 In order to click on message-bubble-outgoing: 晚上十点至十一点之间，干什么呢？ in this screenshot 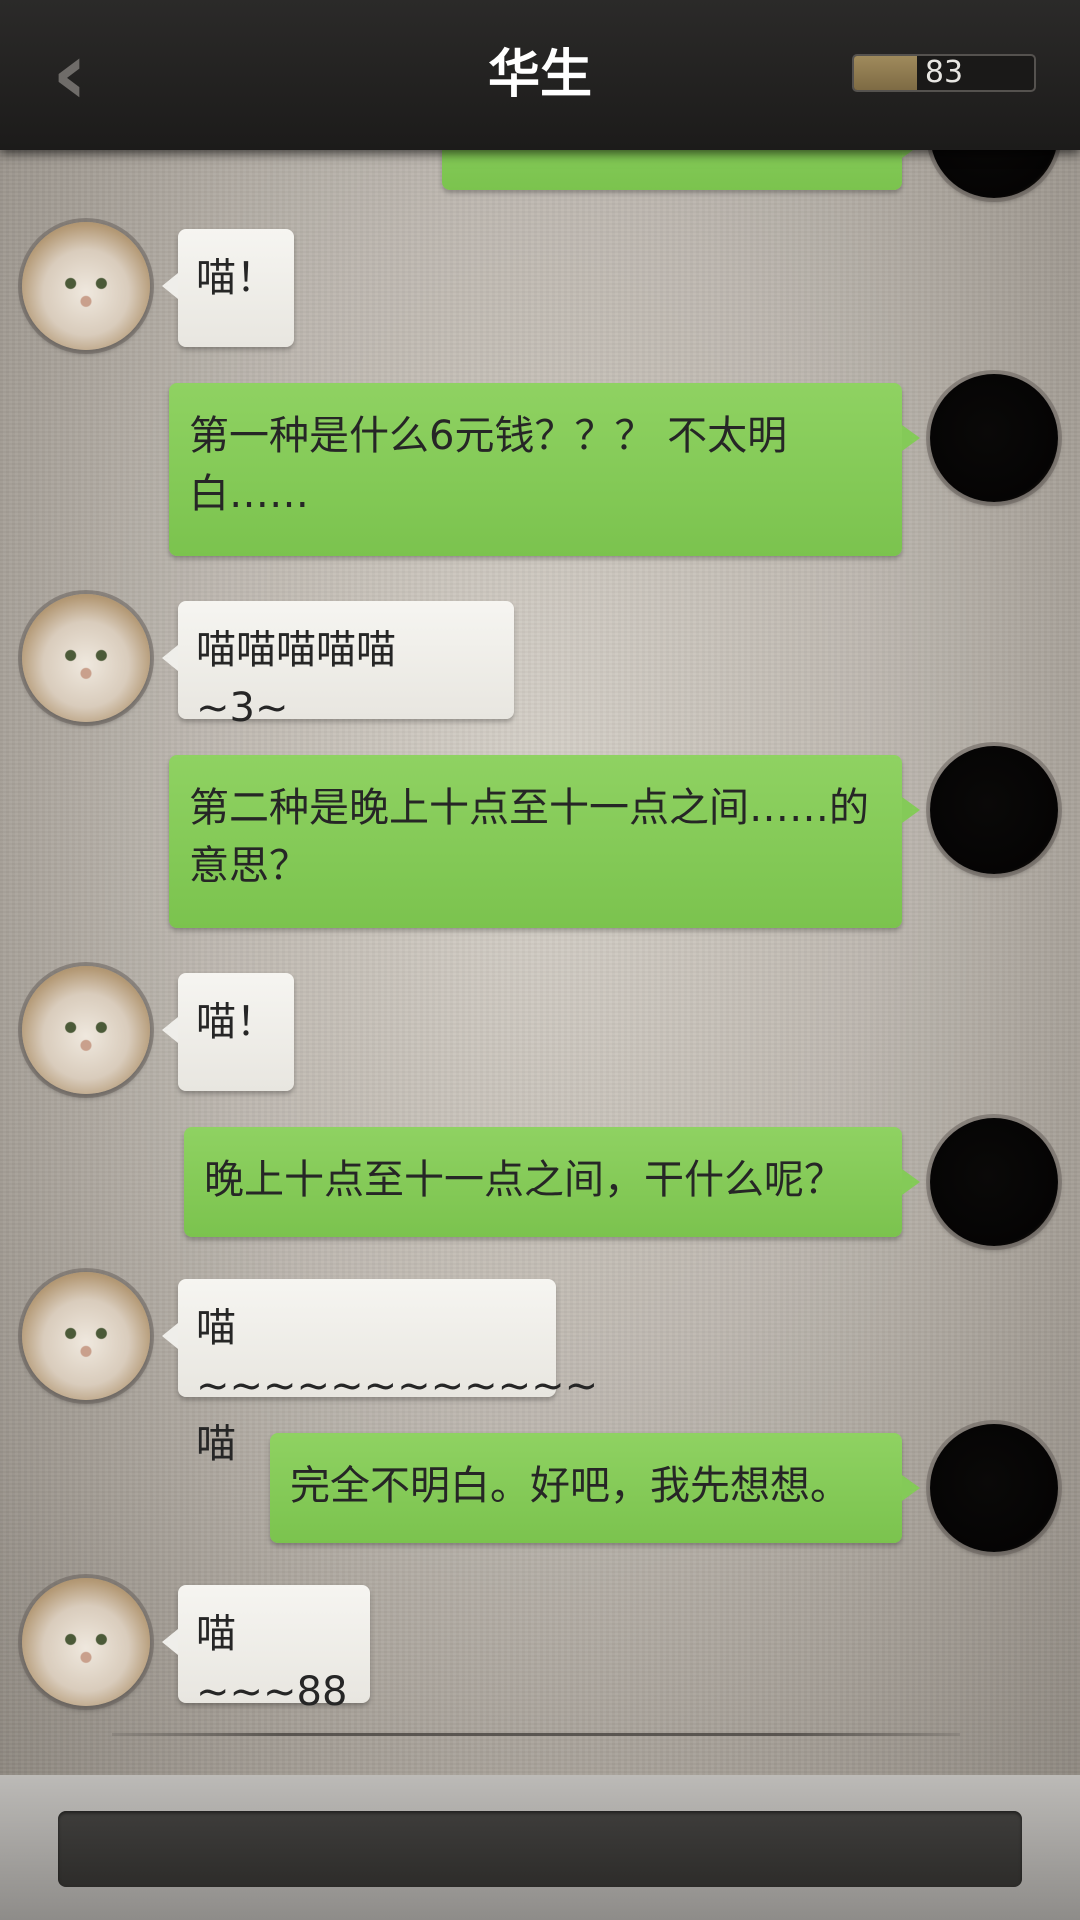, I will do `click(552, 1182)`.